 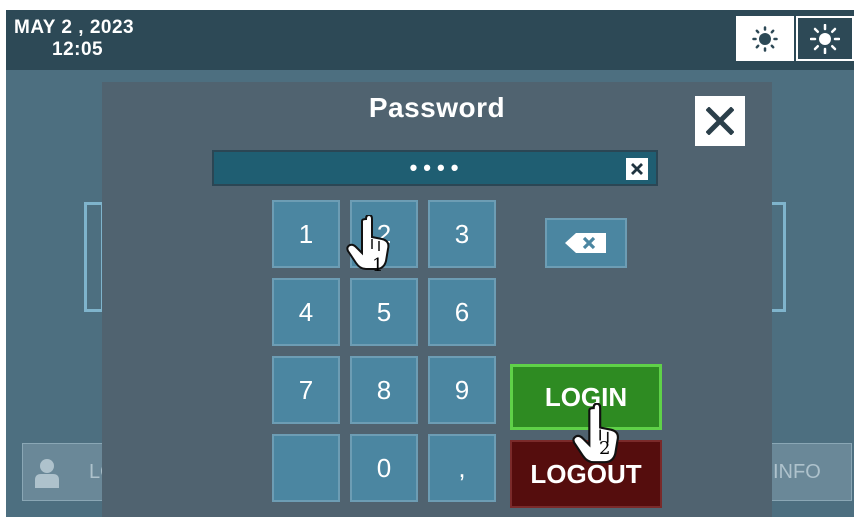 I want to click on dialog-title: Password, so click(x=437, y=107).